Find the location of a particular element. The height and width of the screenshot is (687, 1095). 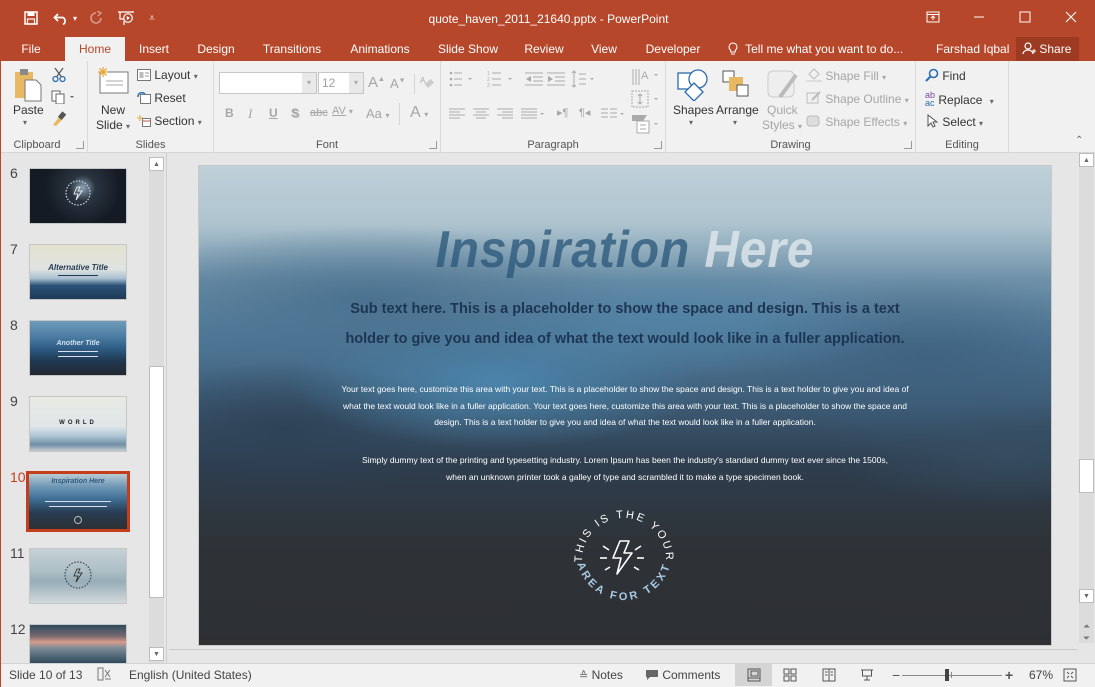

slide-title: Inspiration Here is located at coordinates (625, 250).